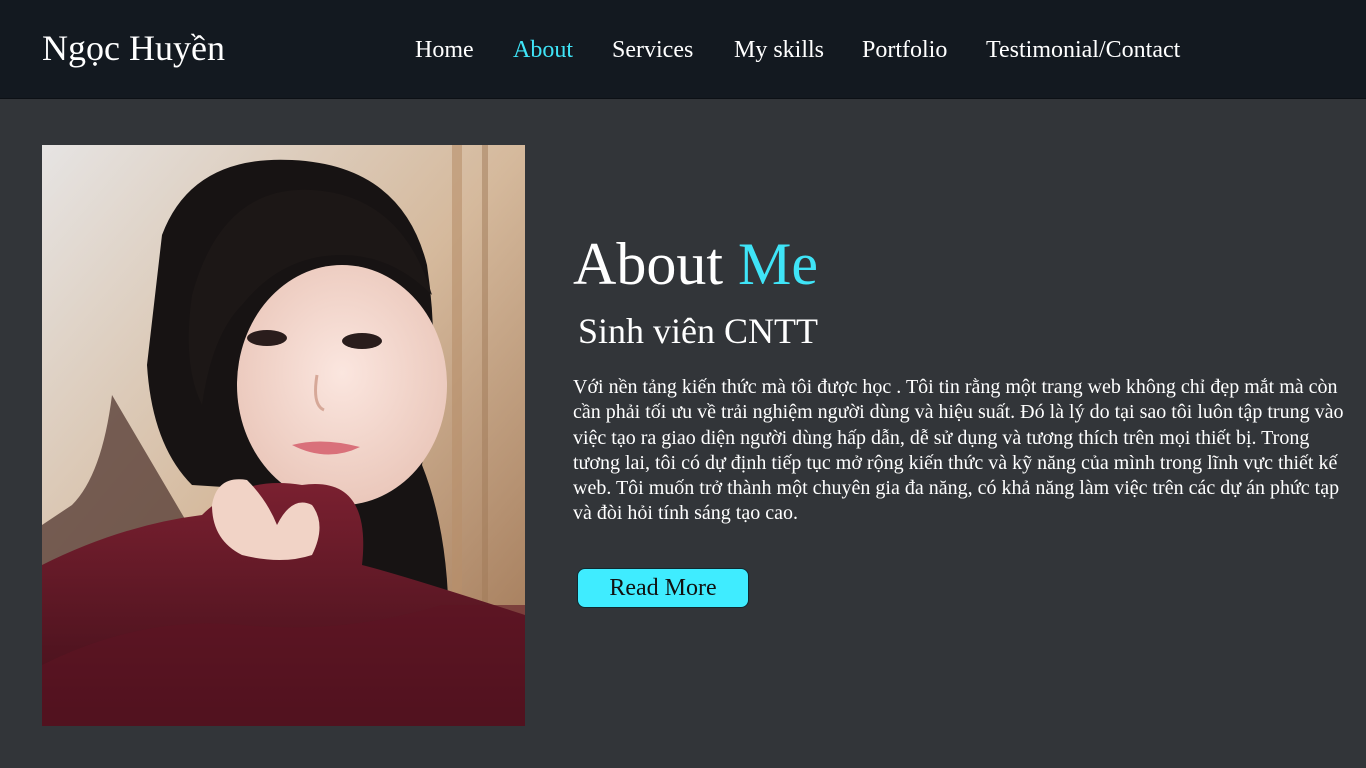 The height and width of the screenshot is (768, 1366). Describe the element at coordinates (904, 50) in the screenshot. I see `nav-portfolio: Portfolio` at that location.